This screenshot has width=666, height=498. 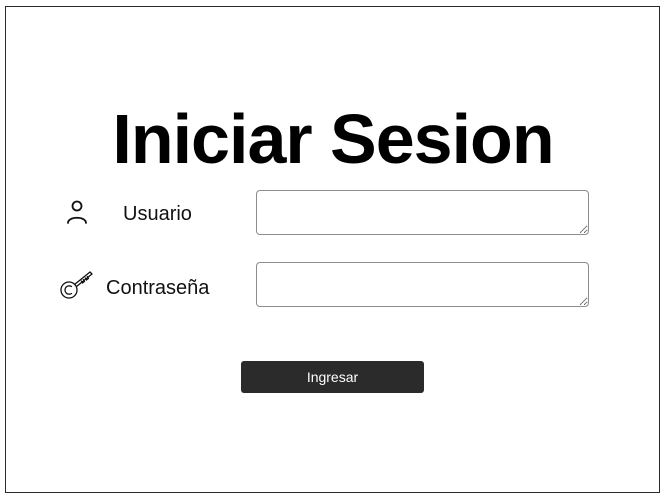 What do you see at coordinates (333, 138) in the screenshot?
I see `page-title: Iniciar Sesion` at bounding box center [333, 138].